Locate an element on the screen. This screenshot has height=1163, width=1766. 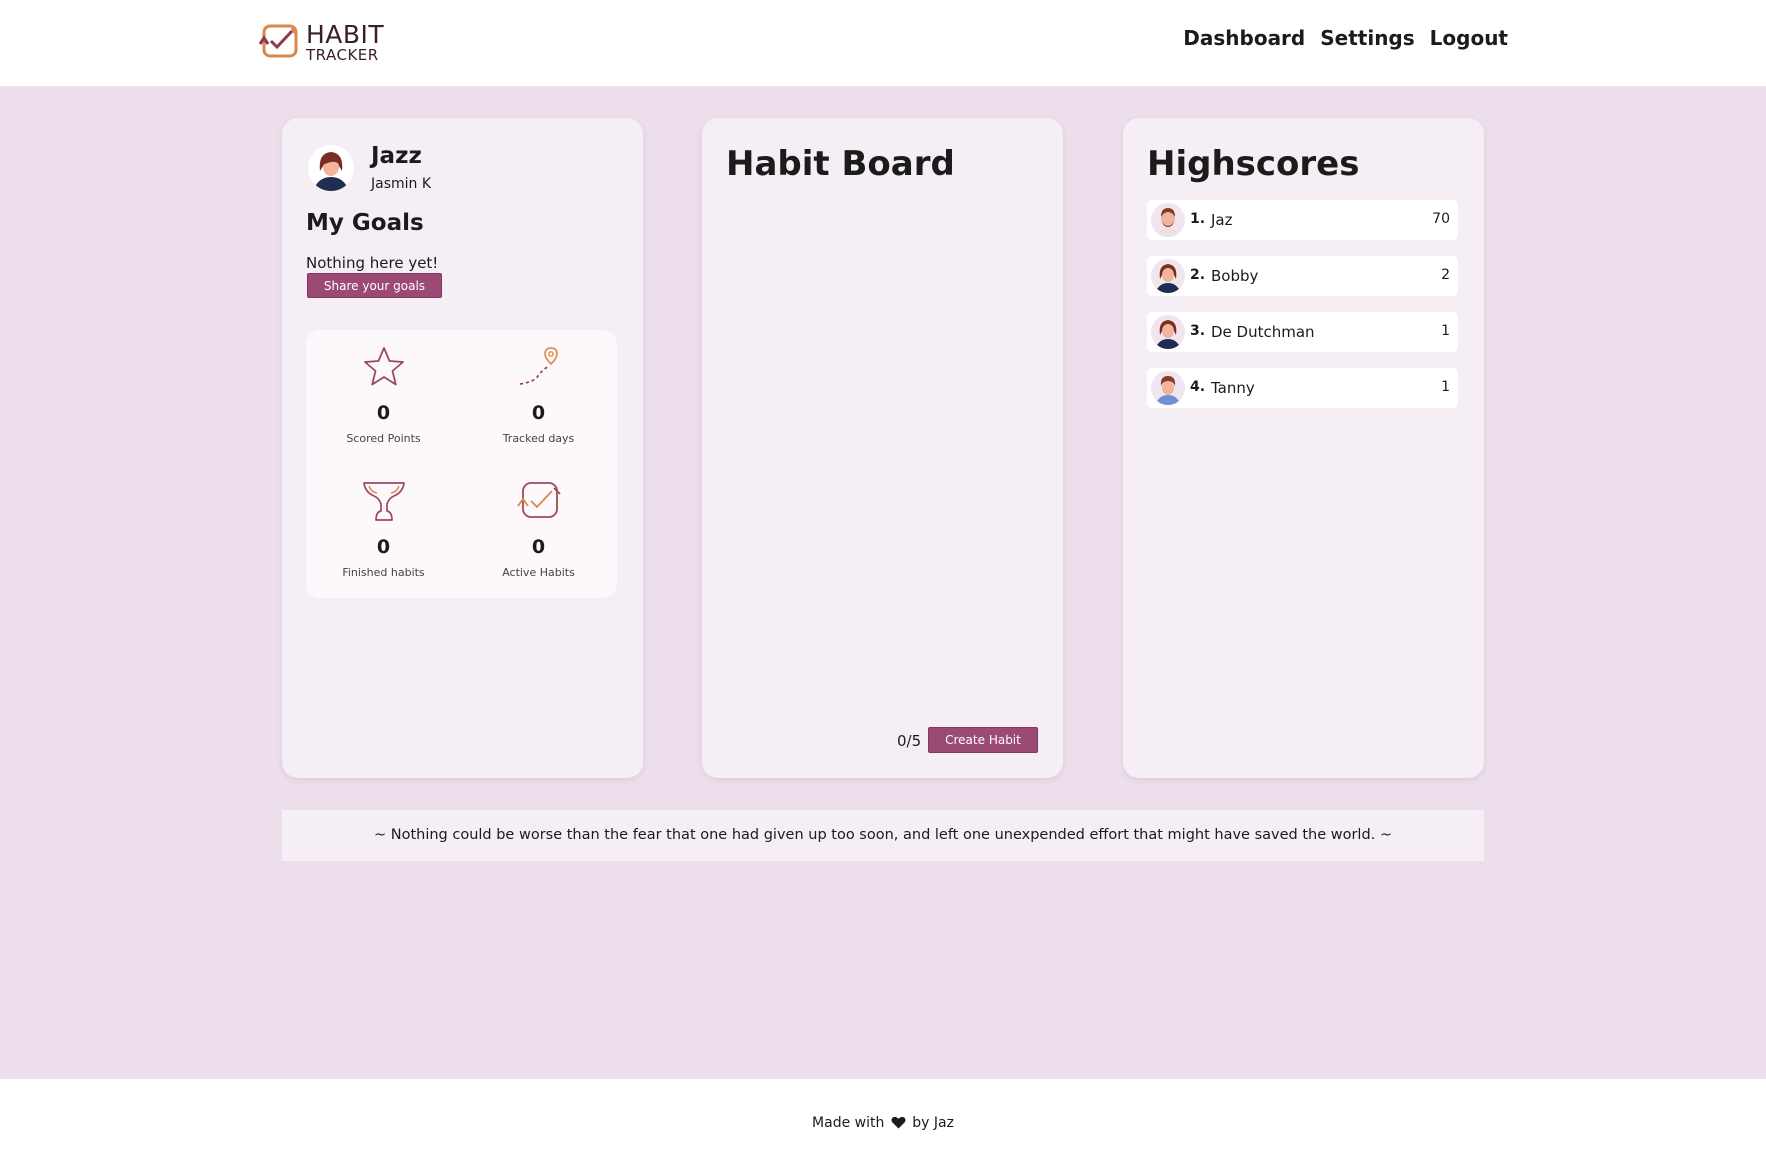
heart-icon is located at coordinates (898, 1122).